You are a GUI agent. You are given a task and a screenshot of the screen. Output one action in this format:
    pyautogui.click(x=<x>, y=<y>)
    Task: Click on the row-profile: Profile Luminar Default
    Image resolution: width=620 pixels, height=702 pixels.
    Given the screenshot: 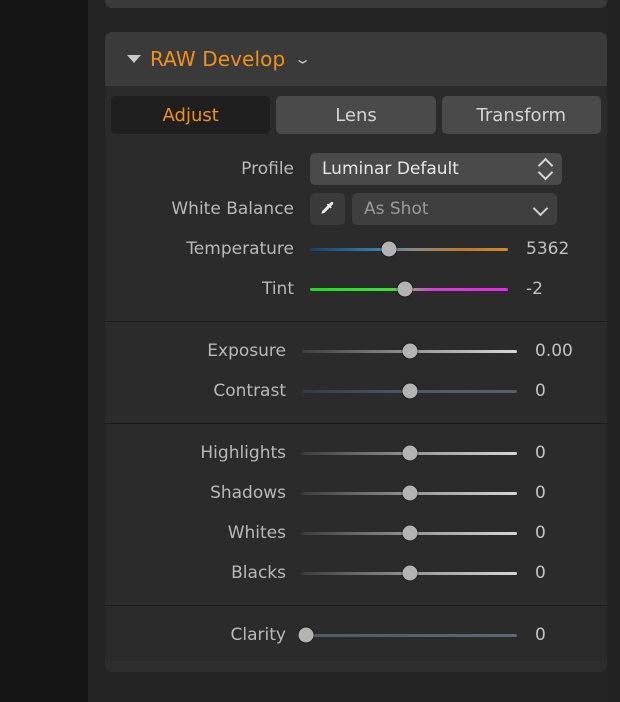 What is the action you would take?
    pyautogui.click(x=356, y=169)
    